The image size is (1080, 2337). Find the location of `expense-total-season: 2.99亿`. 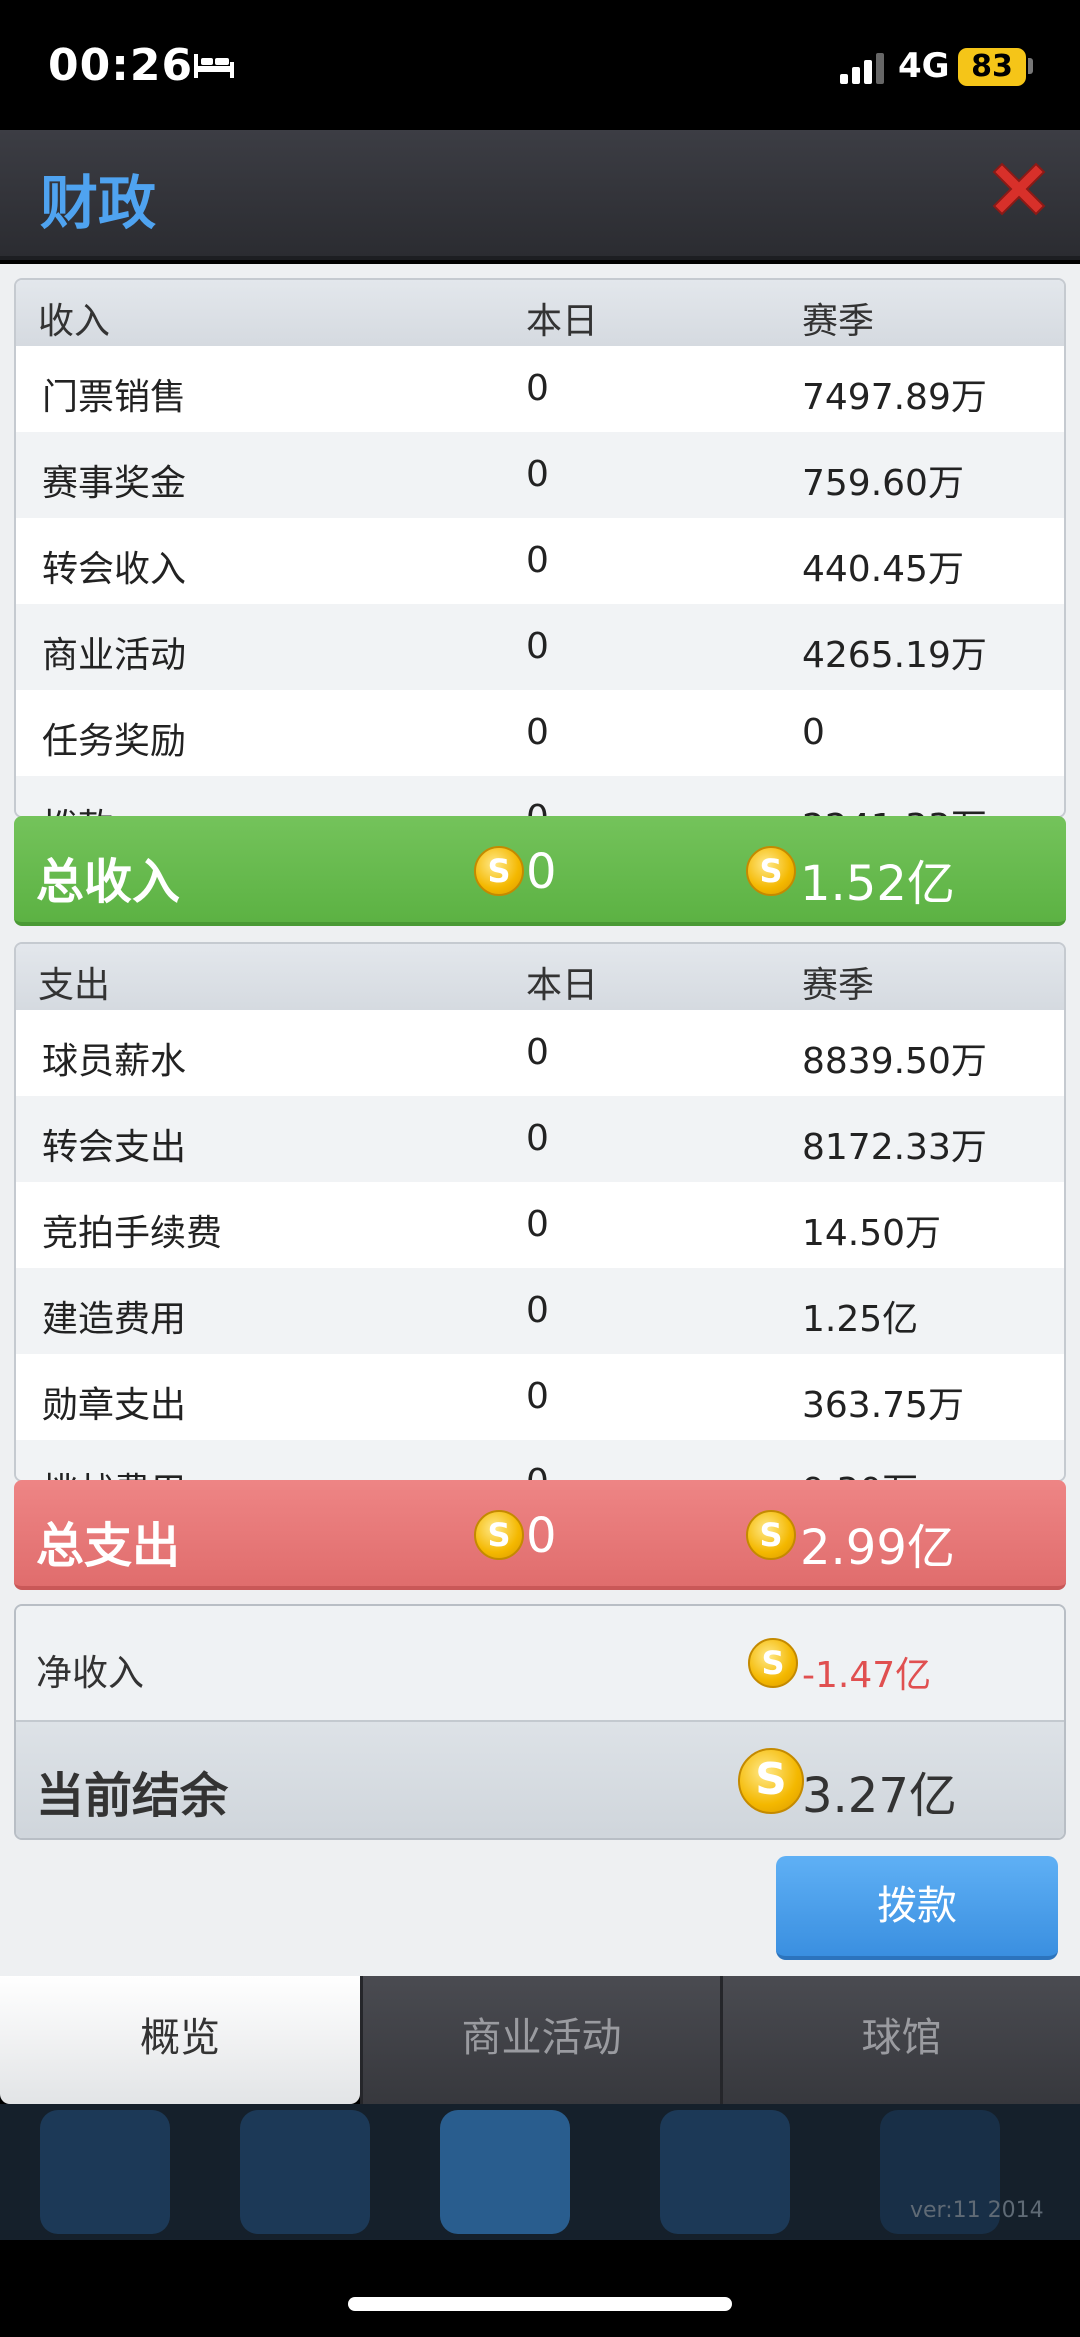

expense-total-season: 2.99亿 is located at coordinates (877, 1548).